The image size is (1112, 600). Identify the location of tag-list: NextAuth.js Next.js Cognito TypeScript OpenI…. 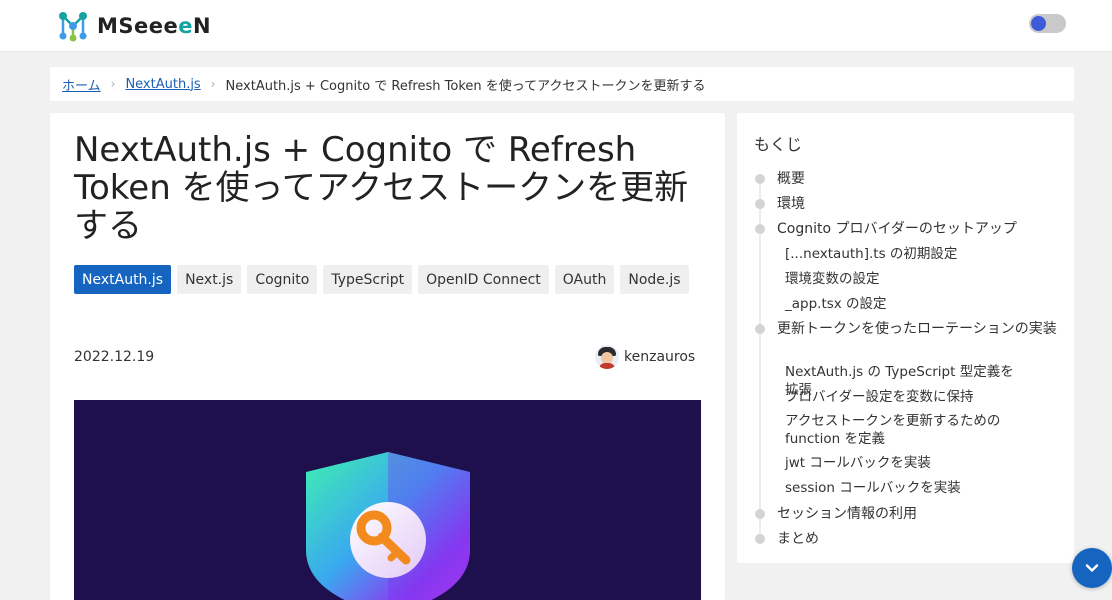
(389, 282).